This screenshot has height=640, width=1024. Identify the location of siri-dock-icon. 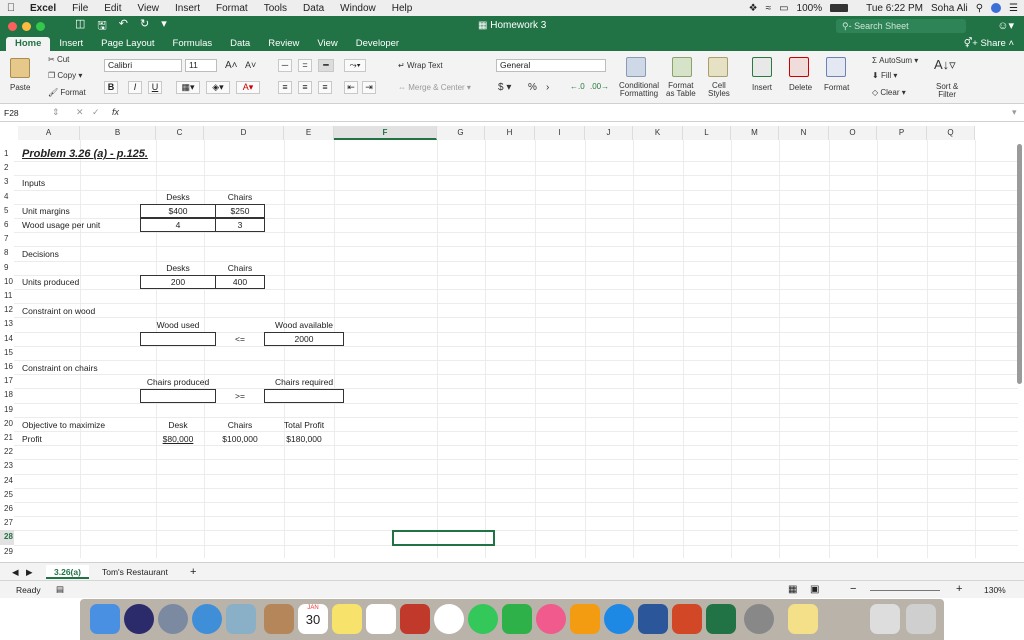
(139, 619).